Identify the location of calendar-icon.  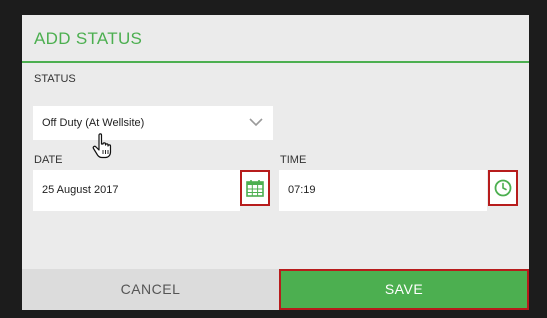
(255, 188).